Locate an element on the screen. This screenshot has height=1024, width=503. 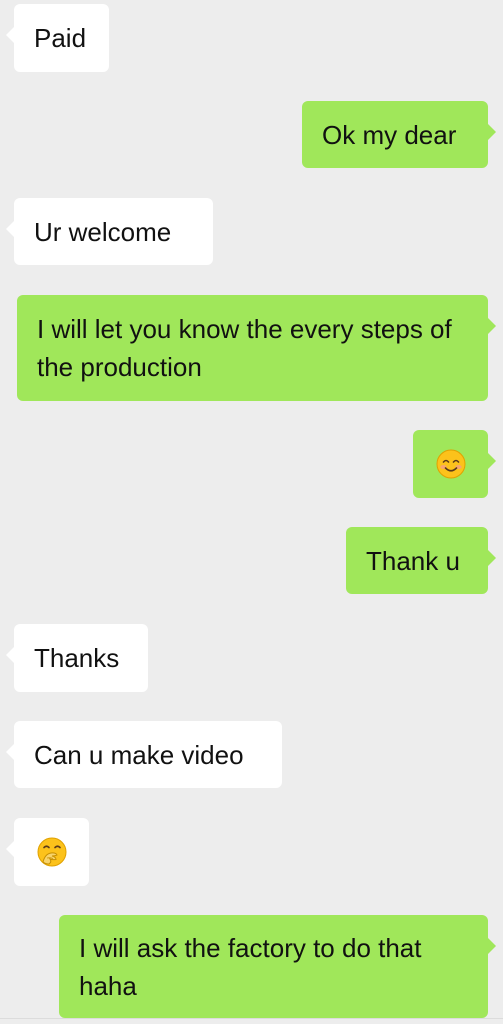
message-bubble-outgoing: I will ask the factory to do that haha is located at coordinates (277, 966).